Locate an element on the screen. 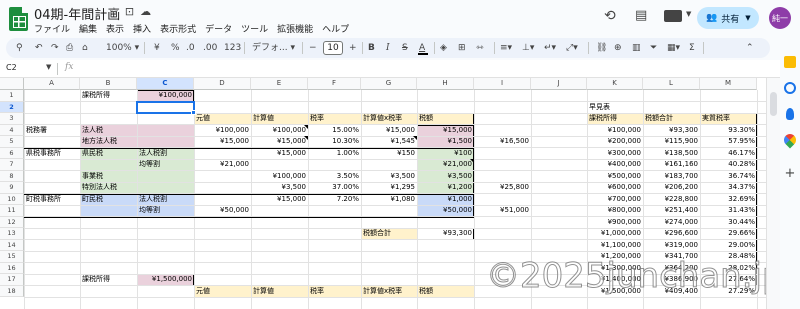 The image size is (800, 309). cell-h18: 税額 is located at coordinates (445, 291).